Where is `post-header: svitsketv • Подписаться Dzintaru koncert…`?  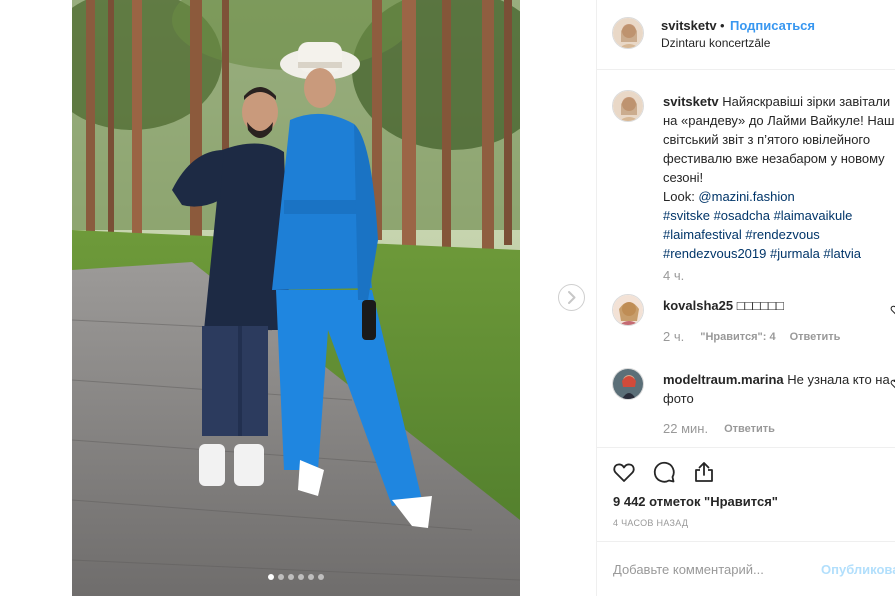
post-header: svitsketv • Подписаться Dzintaru koncert… is located at coordinates (746, 35).